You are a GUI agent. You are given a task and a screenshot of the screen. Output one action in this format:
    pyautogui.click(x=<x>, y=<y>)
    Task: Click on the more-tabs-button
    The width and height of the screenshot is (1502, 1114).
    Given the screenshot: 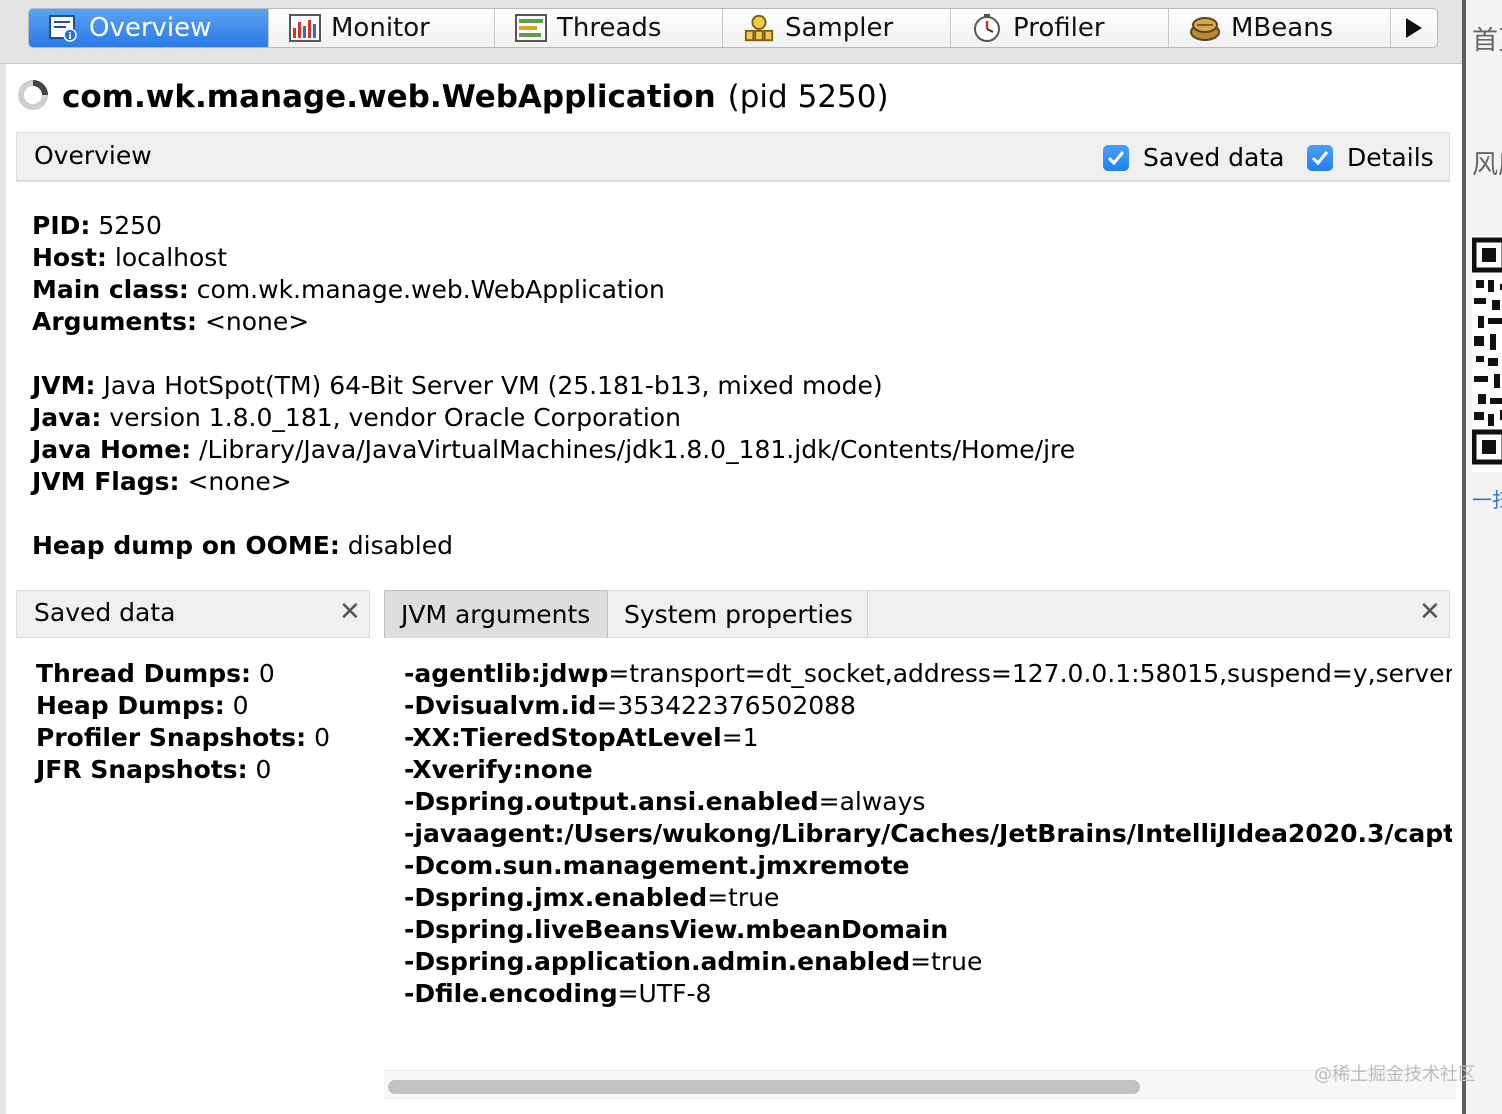 What is the action you would take?
    pyautogui.click(x=1414, y=28)
    